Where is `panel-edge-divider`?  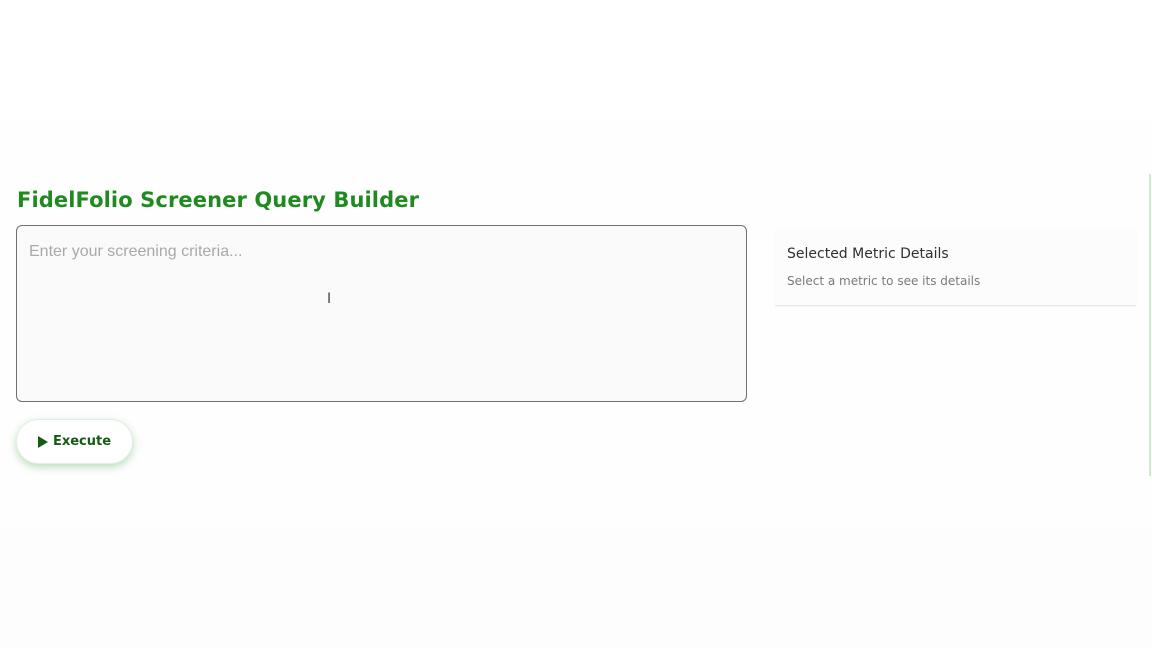 panel-edge-divider is located at coordinates (1150, 325).